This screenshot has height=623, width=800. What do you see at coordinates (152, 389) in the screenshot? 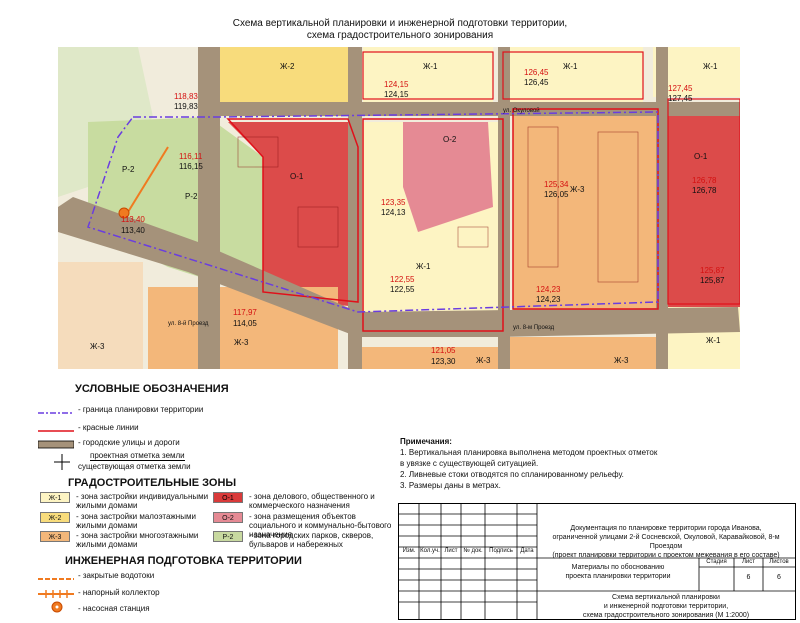
I see `legend-heading: УСЛОВНЫЕ ОБОЗНАЧЕНИЯ` at bounding box center [152, 389].